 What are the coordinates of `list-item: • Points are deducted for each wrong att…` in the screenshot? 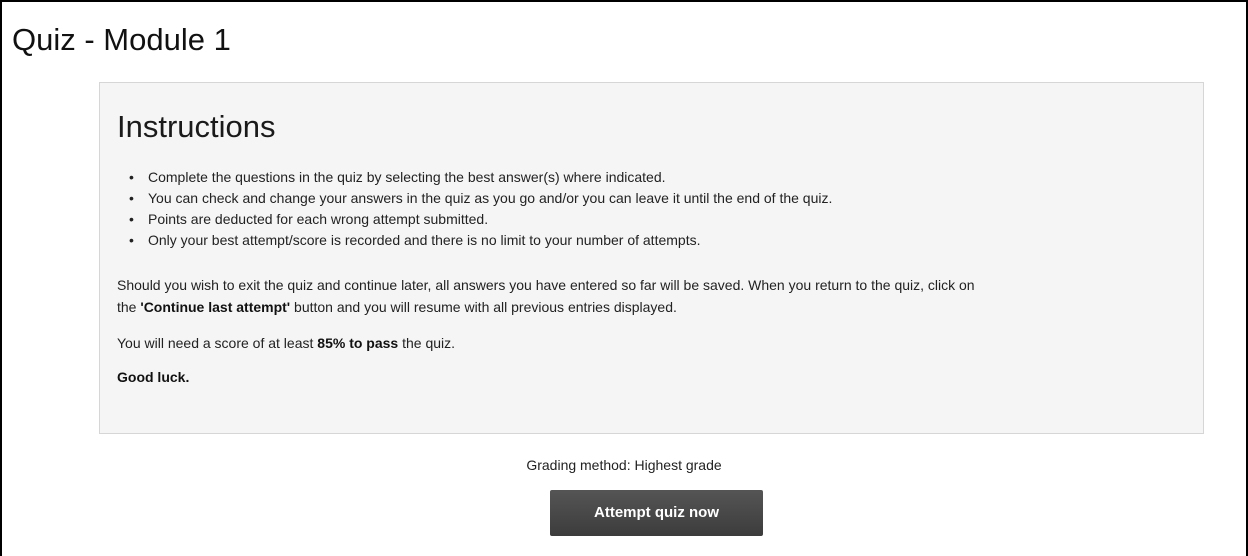 It's located at (474, 219).